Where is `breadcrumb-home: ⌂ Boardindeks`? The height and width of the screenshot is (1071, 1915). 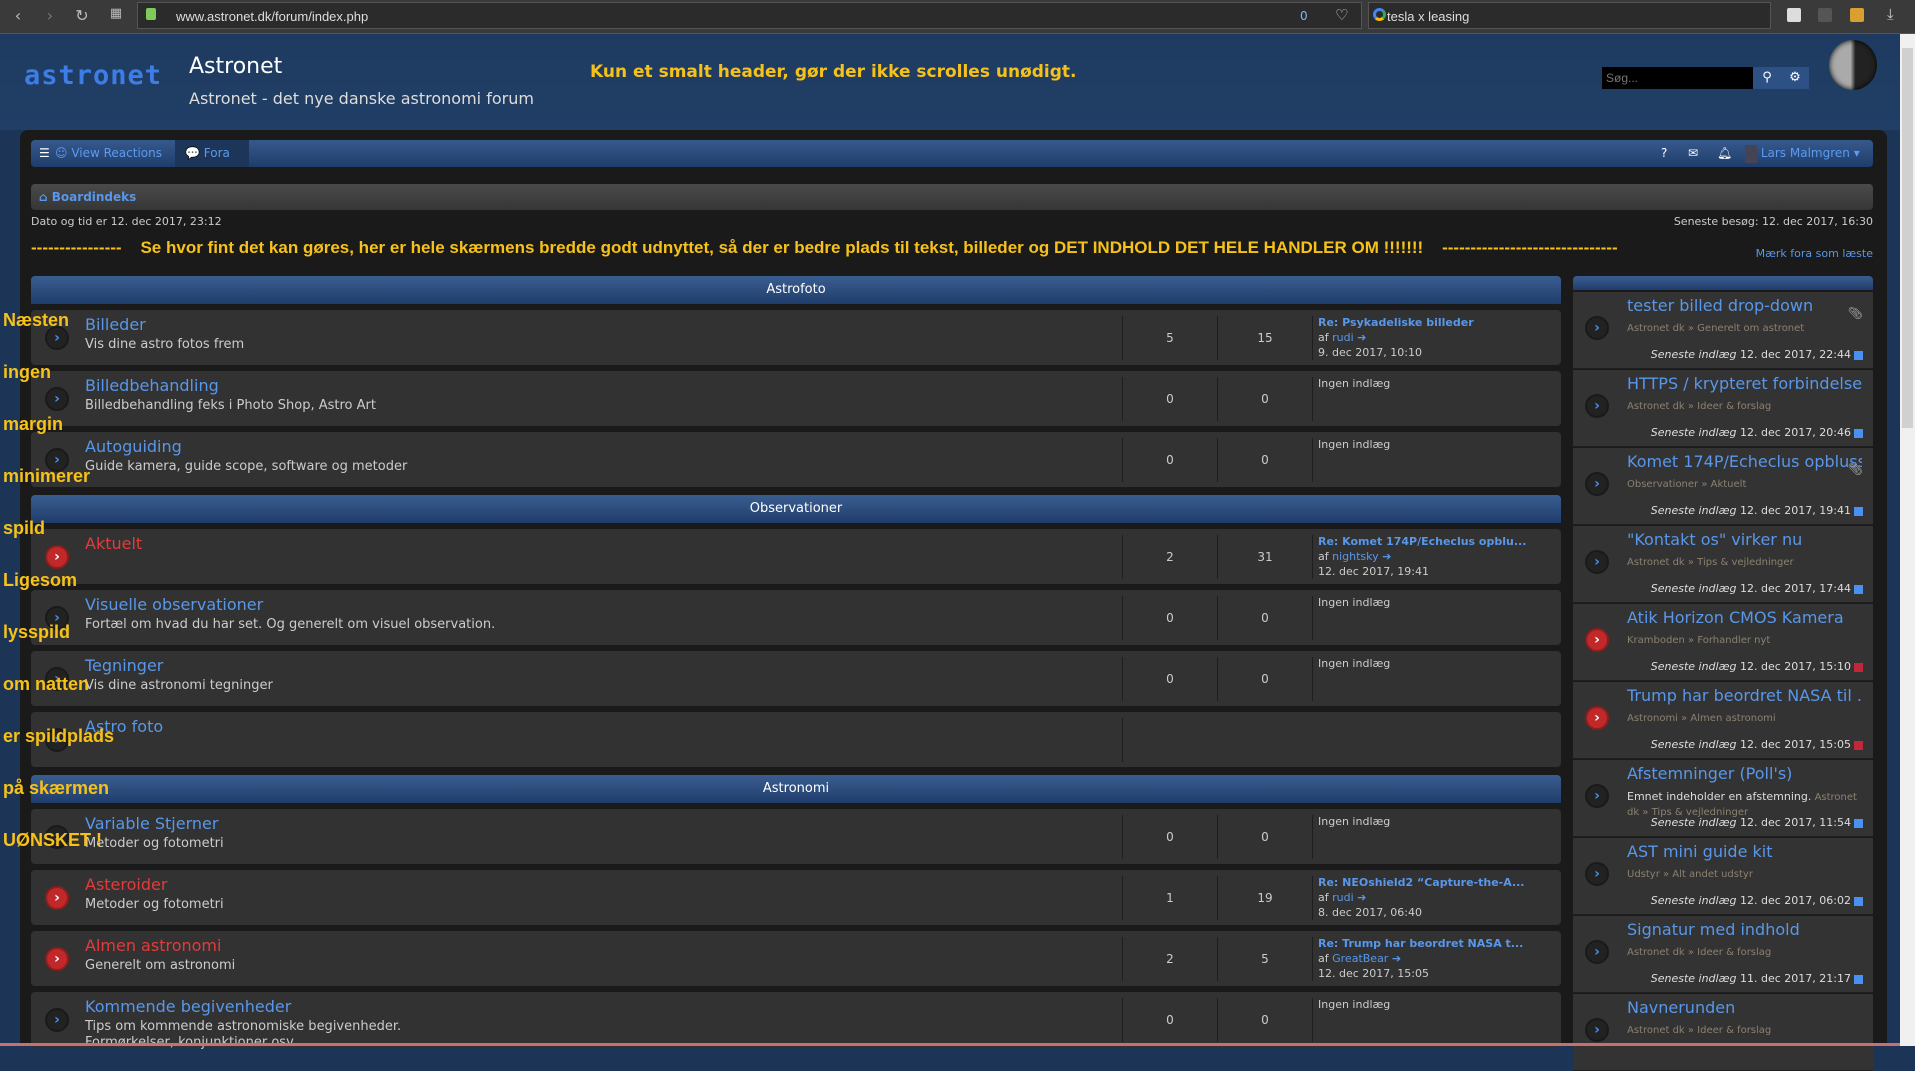 breadcrumb-home: ⌂ Boardindeks is located at coordinates (87, 197).